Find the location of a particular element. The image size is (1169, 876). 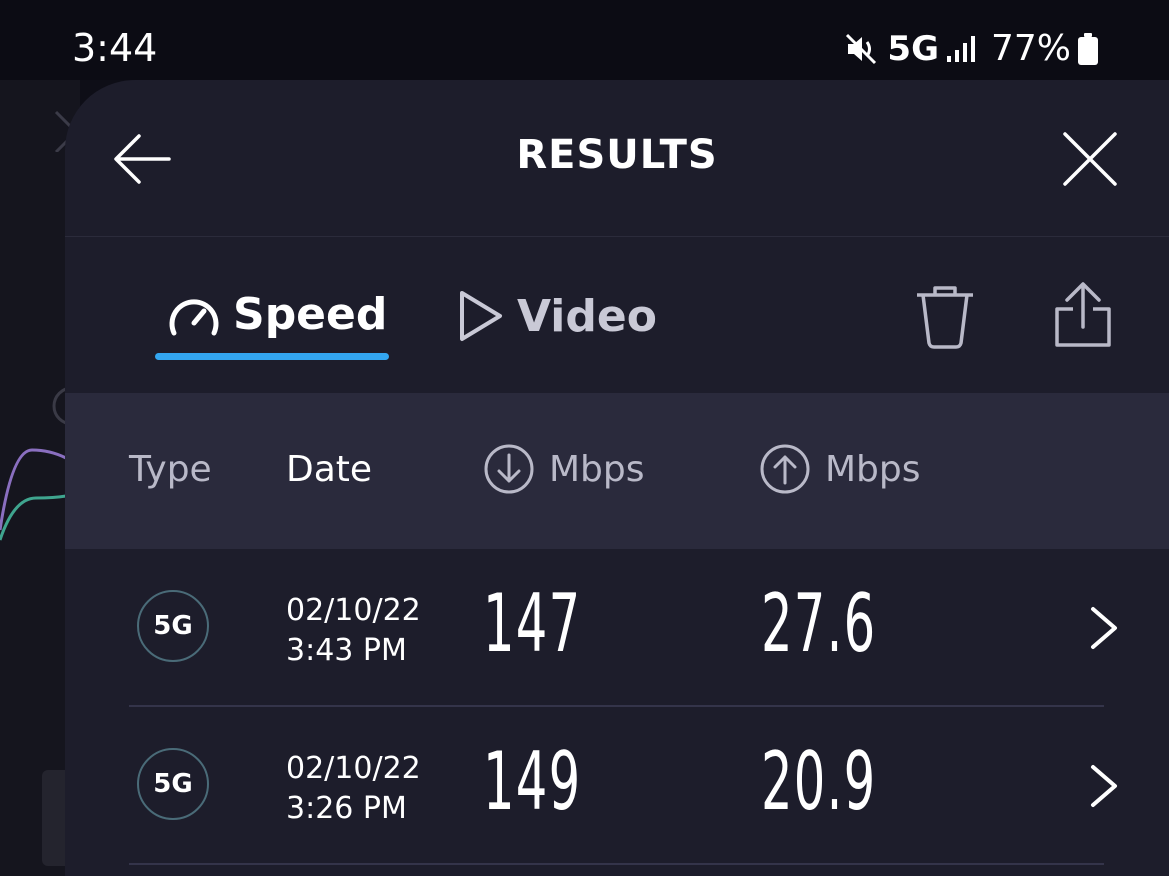

tab-video-label: Video is located at coordinates (587, 316).